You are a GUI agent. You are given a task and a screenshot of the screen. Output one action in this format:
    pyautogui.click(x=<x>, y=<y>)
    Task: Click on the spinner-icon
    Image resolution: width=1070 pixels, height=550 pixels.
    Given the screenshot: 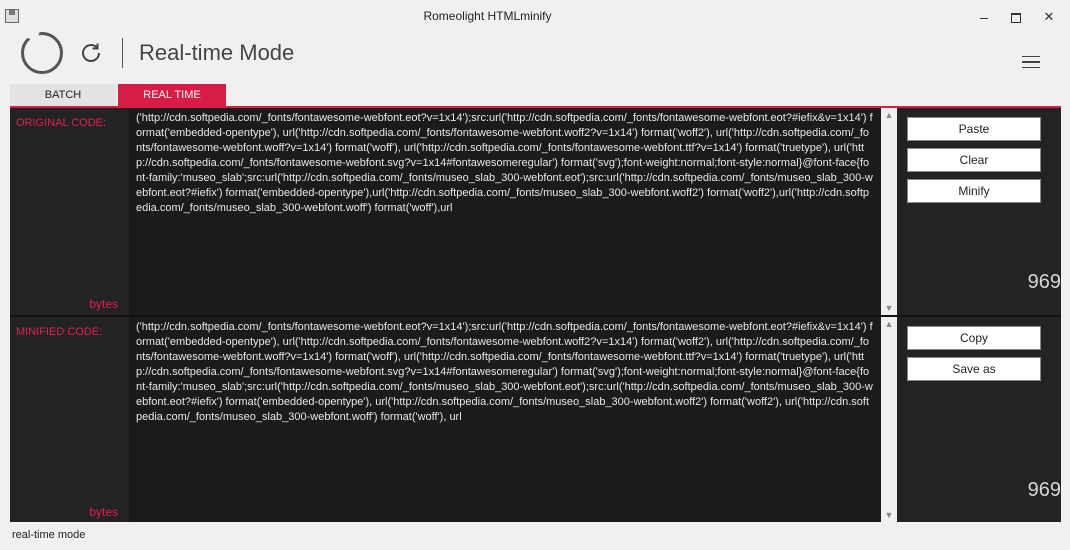 What is the action you would take?
    pyautogui.click(x=42, y=53)
    